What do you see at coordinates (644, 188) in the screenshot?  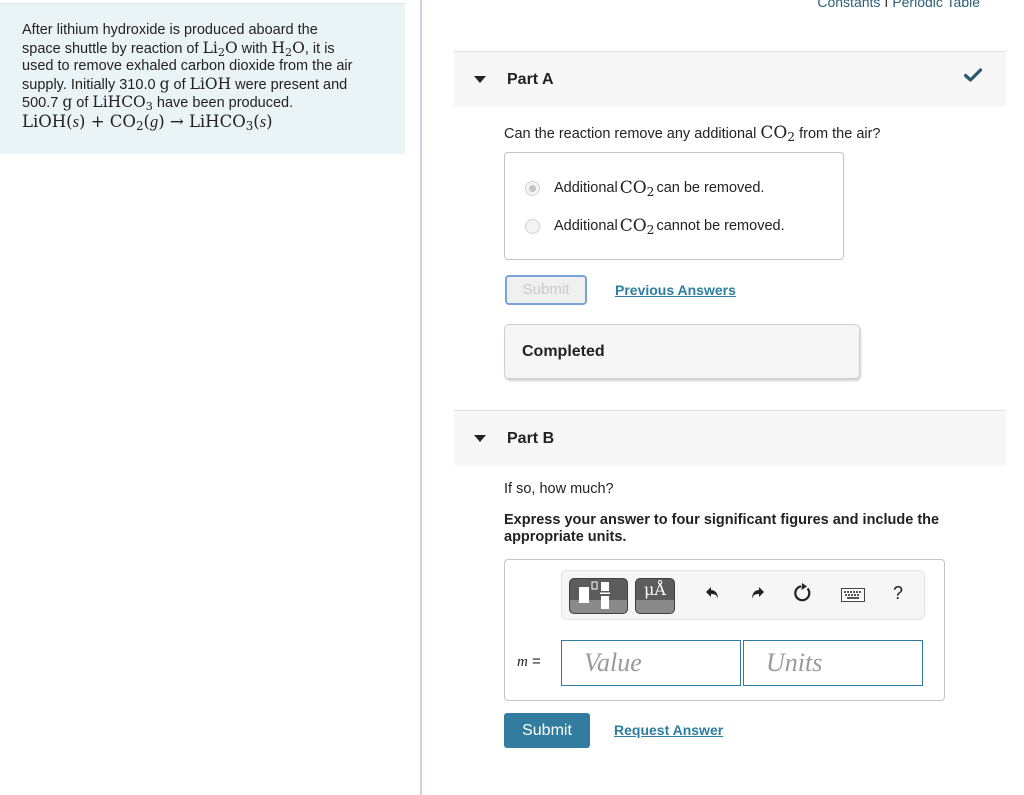 I see `choice-can-be-removed: Additional CO2 can be removed.` at bounding box center [644, 188].